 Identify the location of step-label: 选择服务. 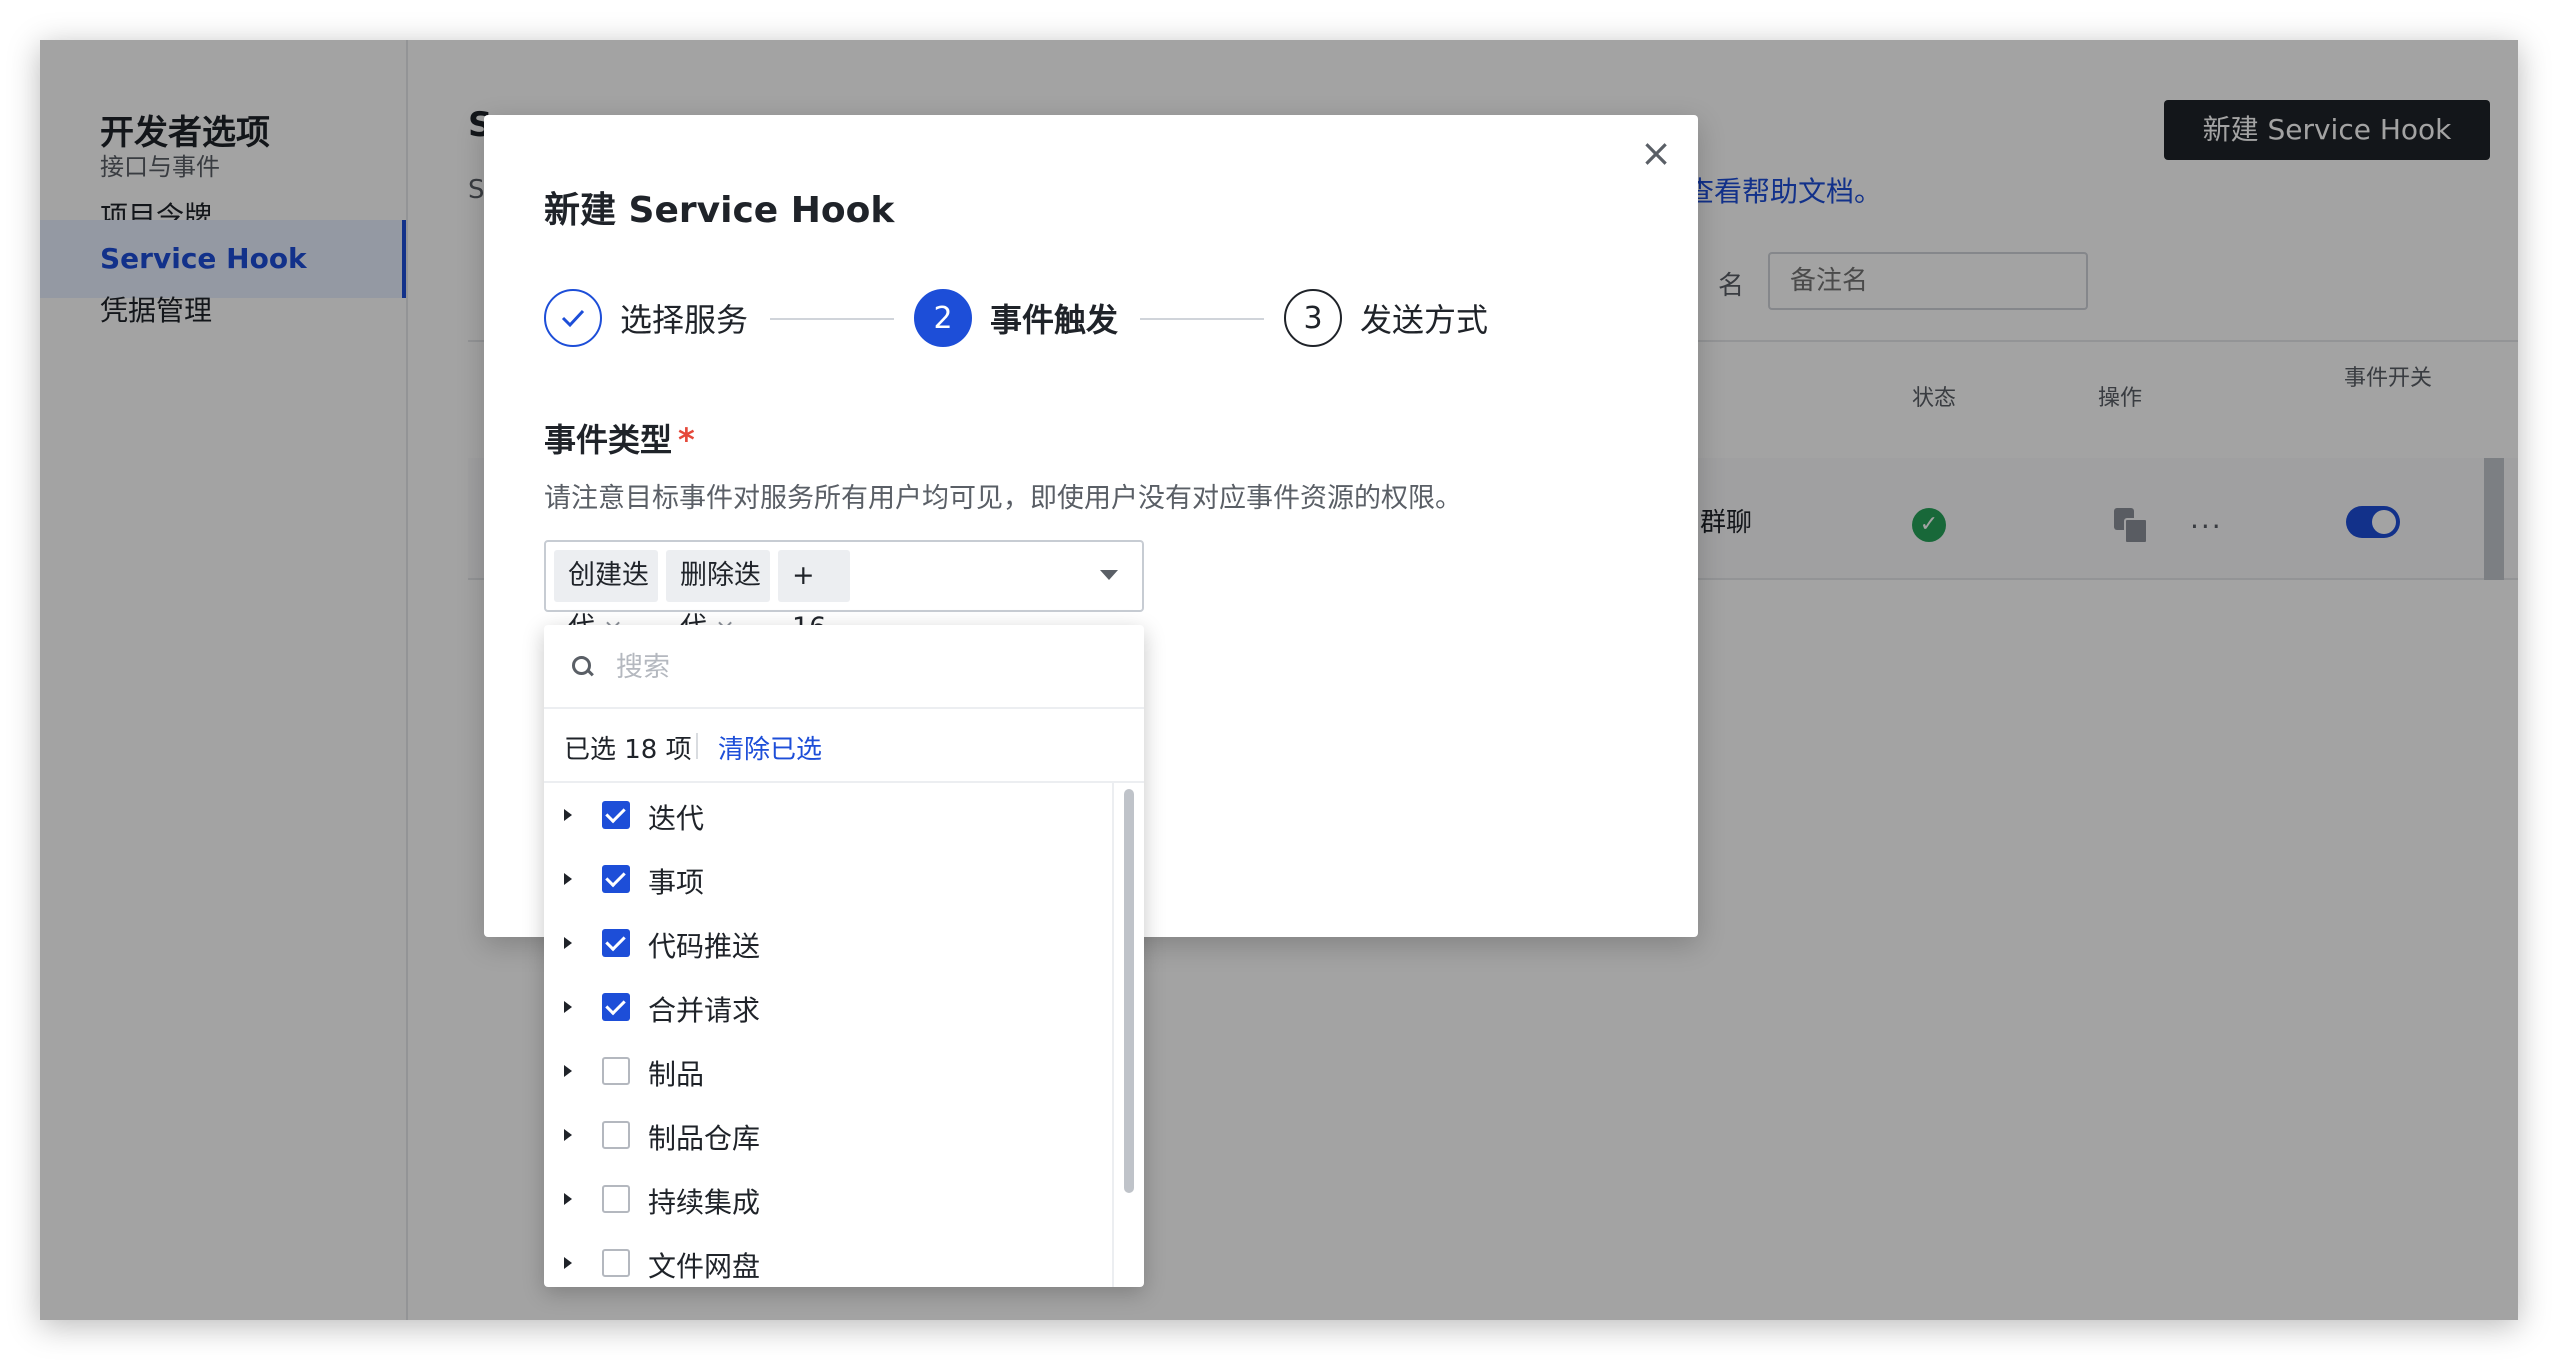
(684, 320).